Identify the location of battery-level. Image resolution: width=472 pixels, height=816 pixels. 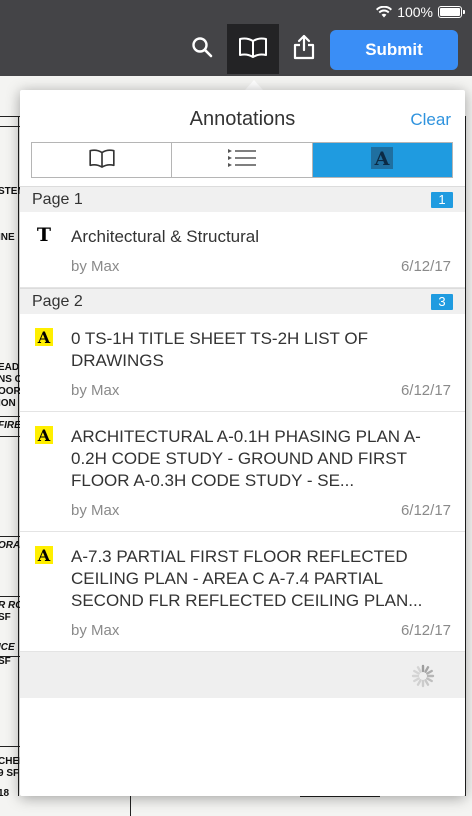
(450, 12).